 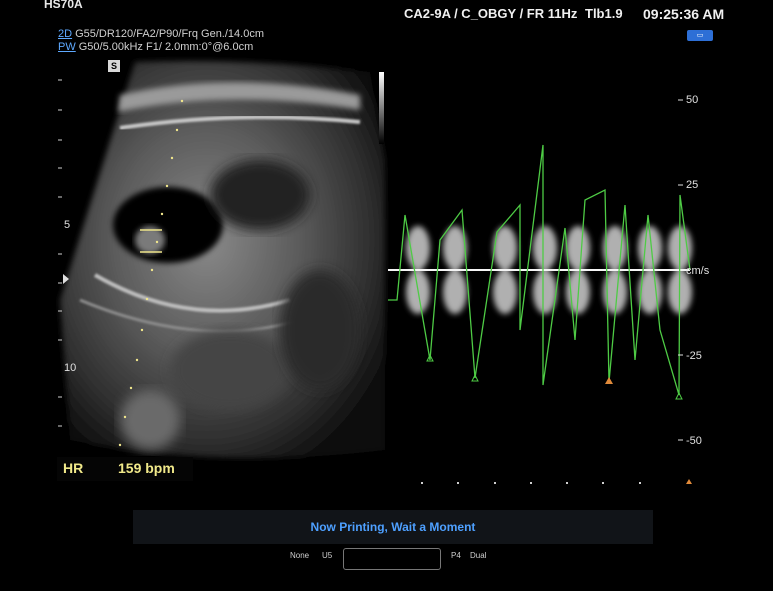 I want to click on velocity-label-minus-25: -25, so click(x=694, y=356).